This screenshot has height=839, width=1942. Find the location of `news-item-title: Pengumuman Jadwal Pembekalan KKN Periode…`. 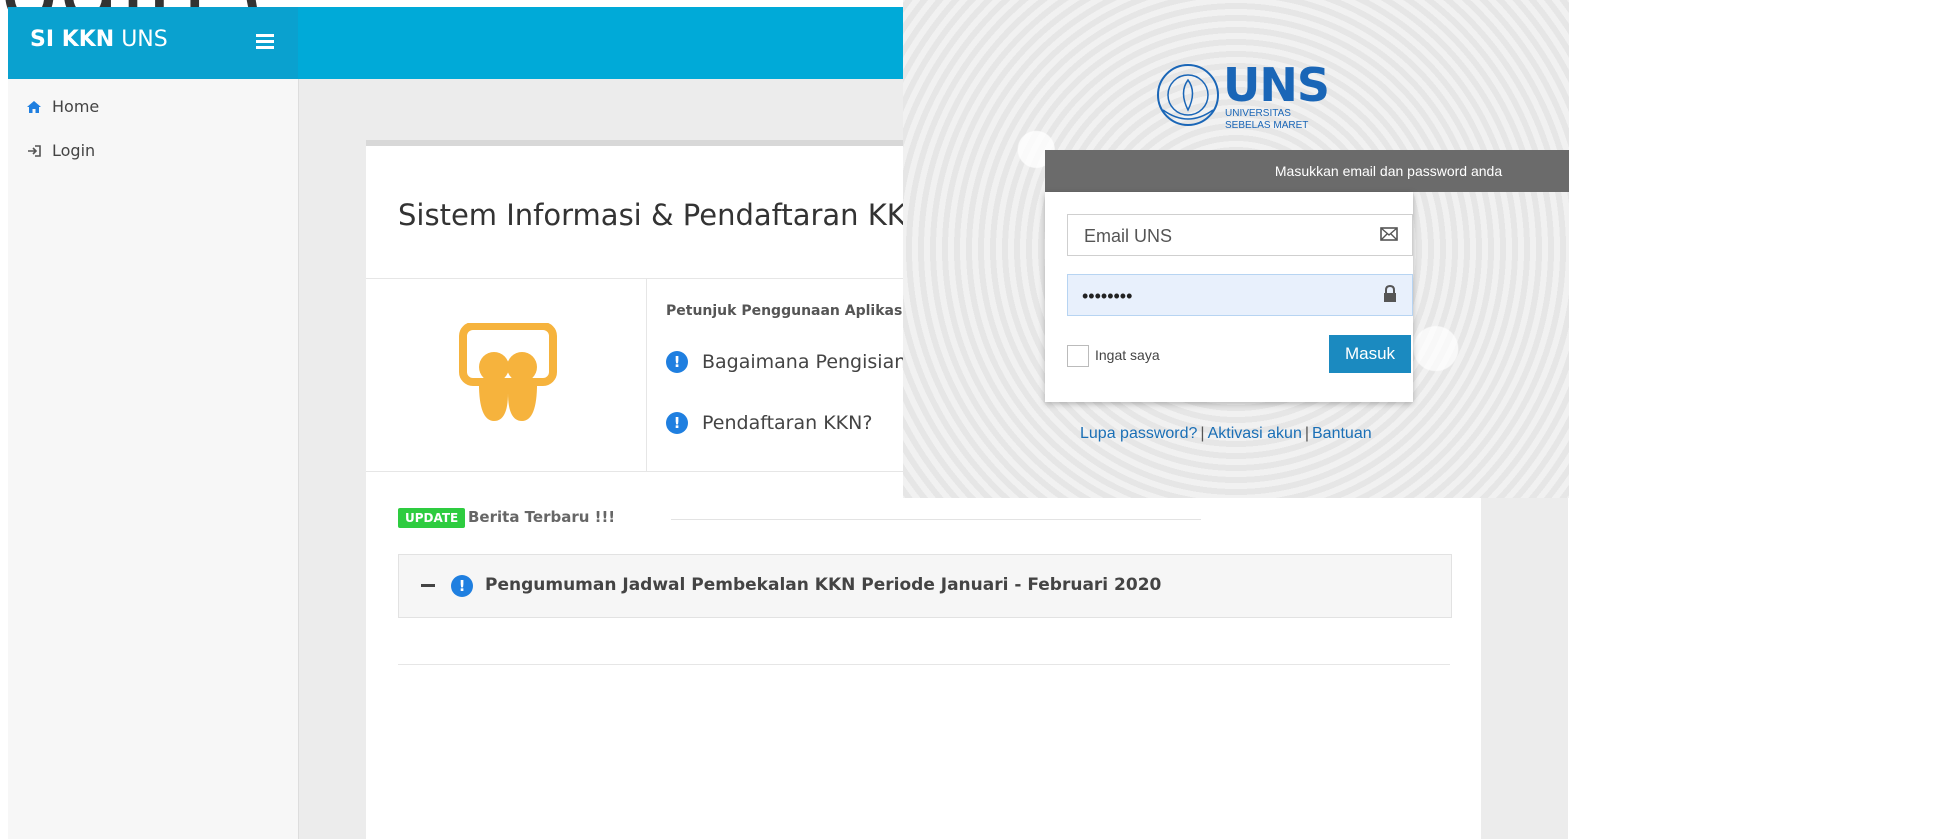

news-item-title: Pengumuman Jadwal Pembekalan KKN Periode… is located at coordinates (823, 585).